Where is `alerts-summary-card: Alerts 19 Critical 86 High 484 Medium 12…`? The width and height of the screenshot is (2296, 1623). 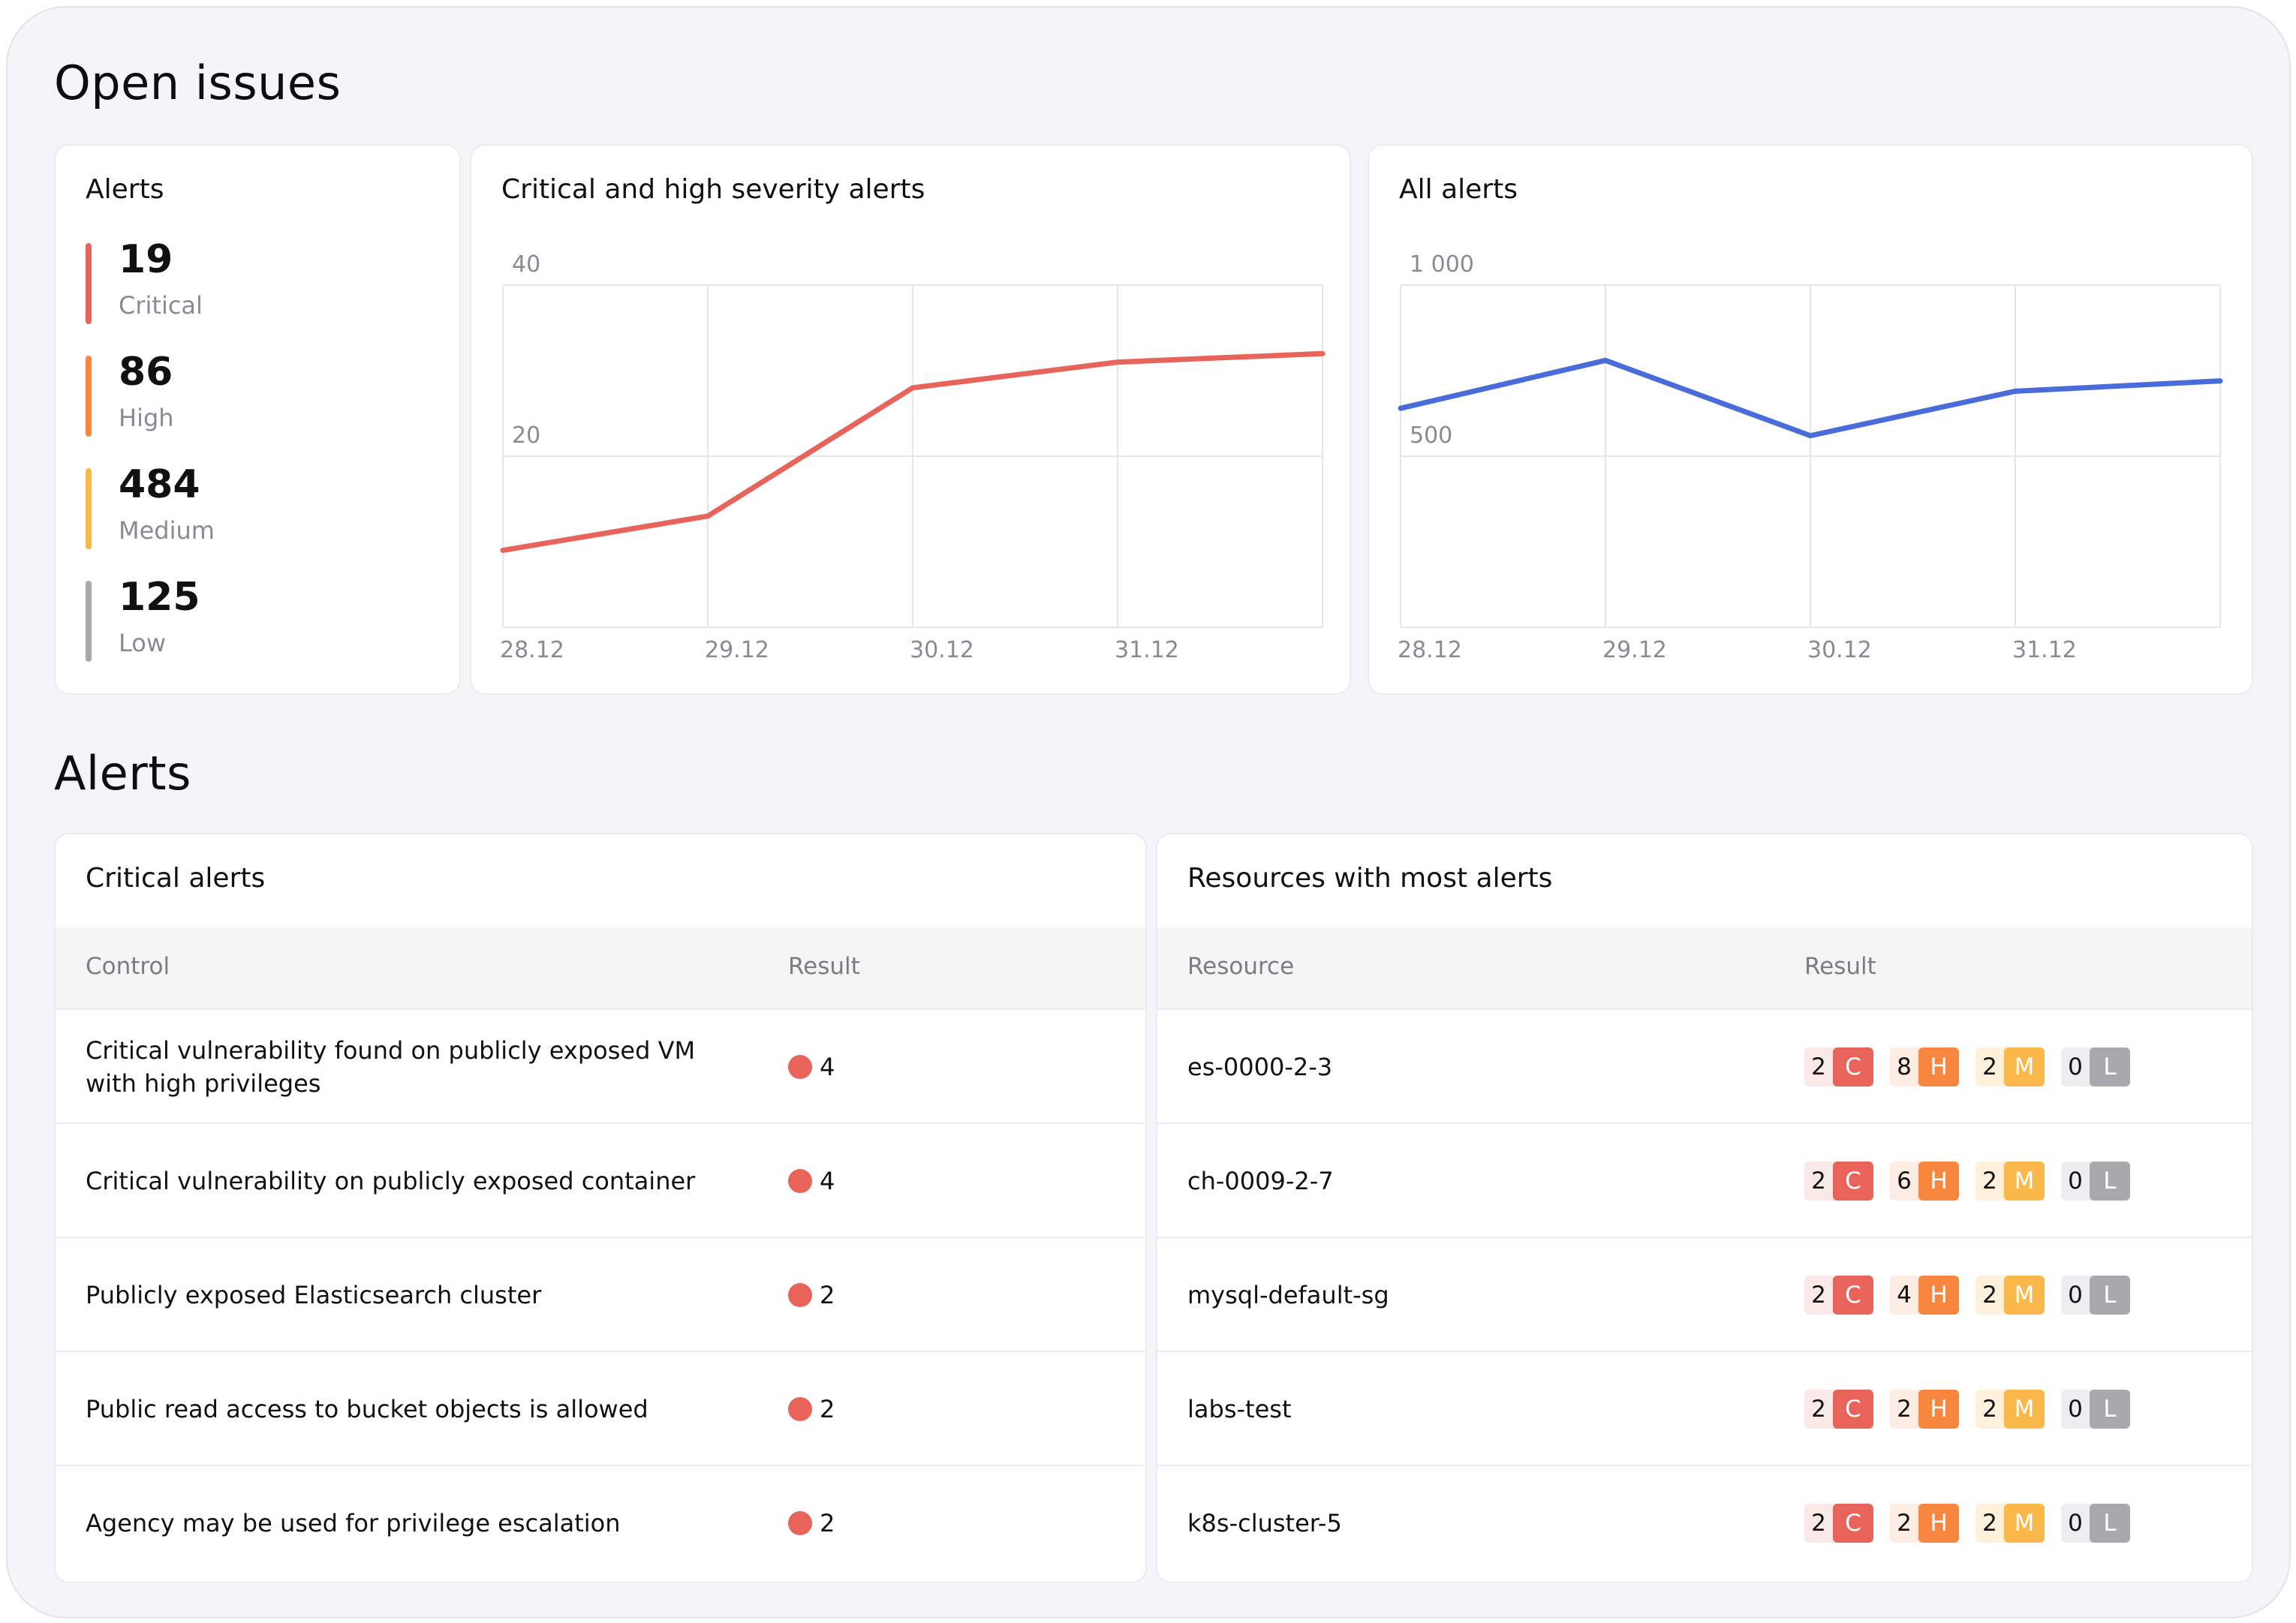
alerts-summary-card: Alerts 19 Critical 86 High 484 Medium 12… is located at coordinates (257, 419).